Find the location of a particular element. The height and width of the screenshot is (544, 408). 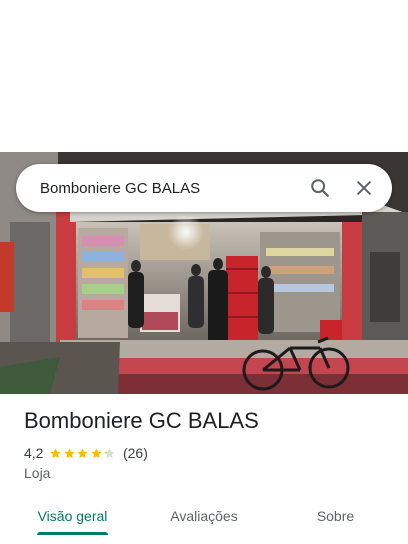

close-icon is located at coordinates (364, 188).